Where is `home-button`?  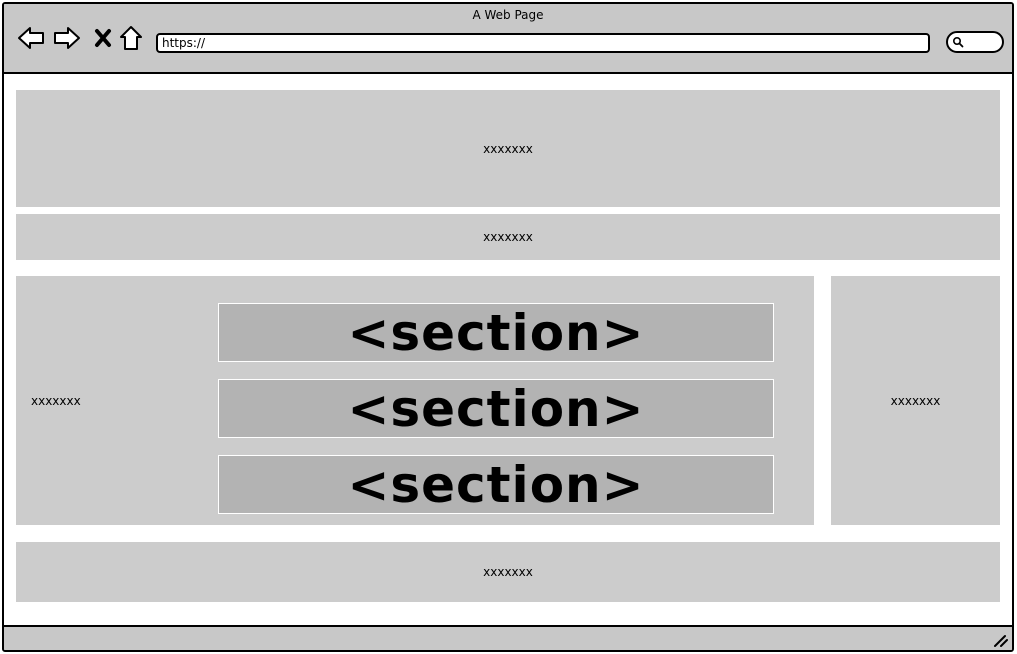 home-button is located at coordinates (131, 38).